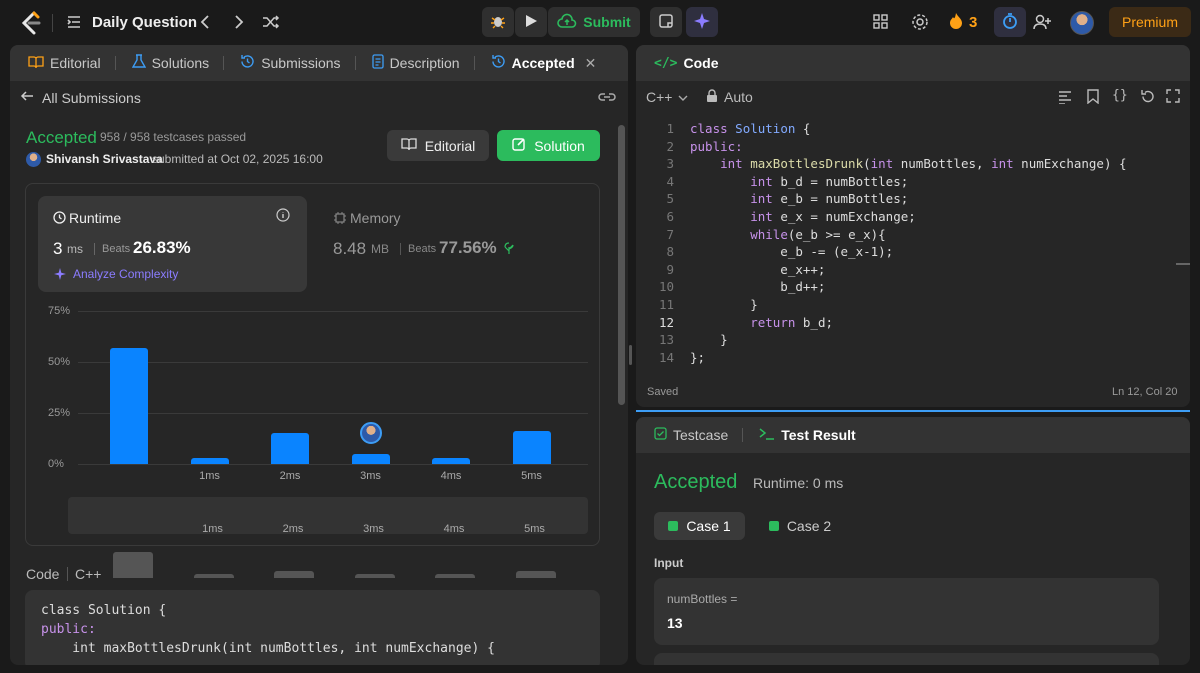  I want to click on splitter-active, so click(913, 411).